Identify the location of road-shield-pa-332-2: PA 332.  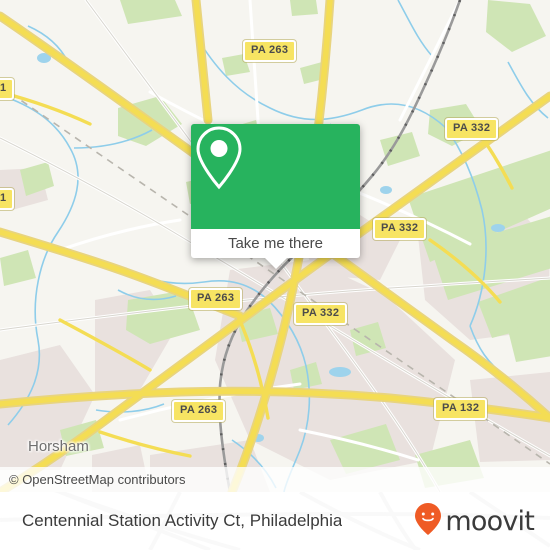
(400, 229).